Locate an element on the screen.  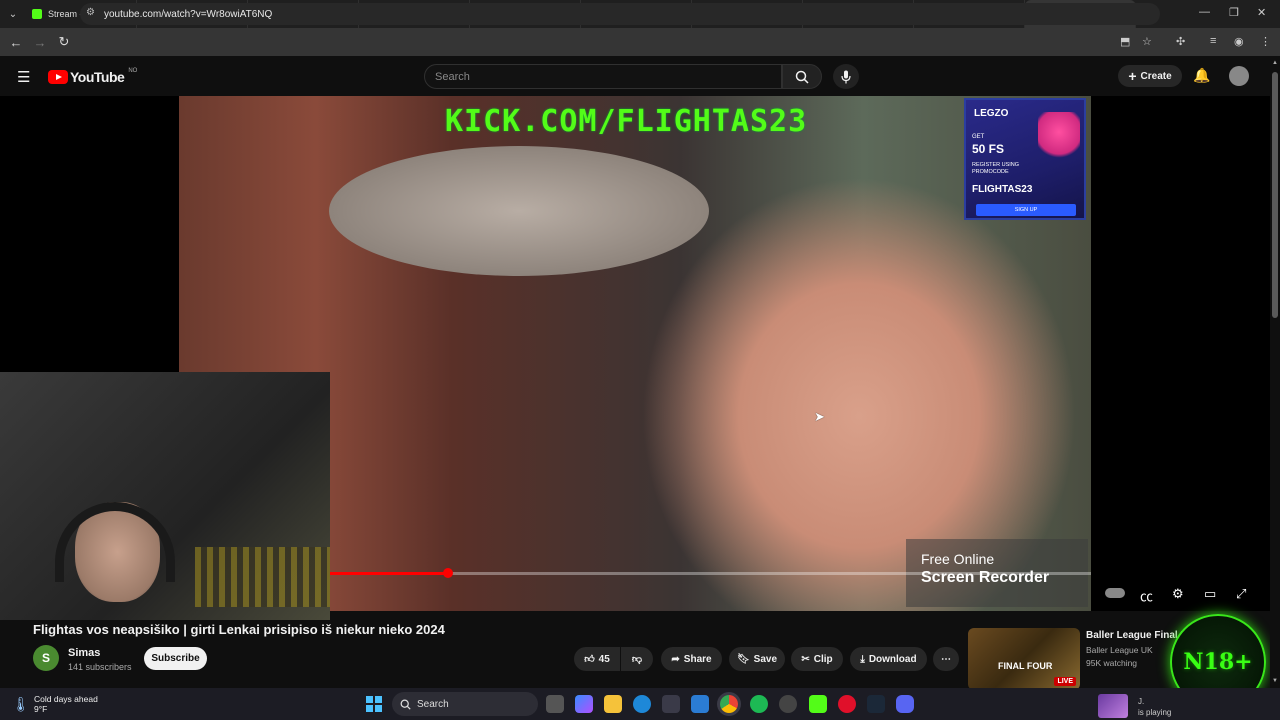
clip-label: Clip is located at coordinates (823, 659).